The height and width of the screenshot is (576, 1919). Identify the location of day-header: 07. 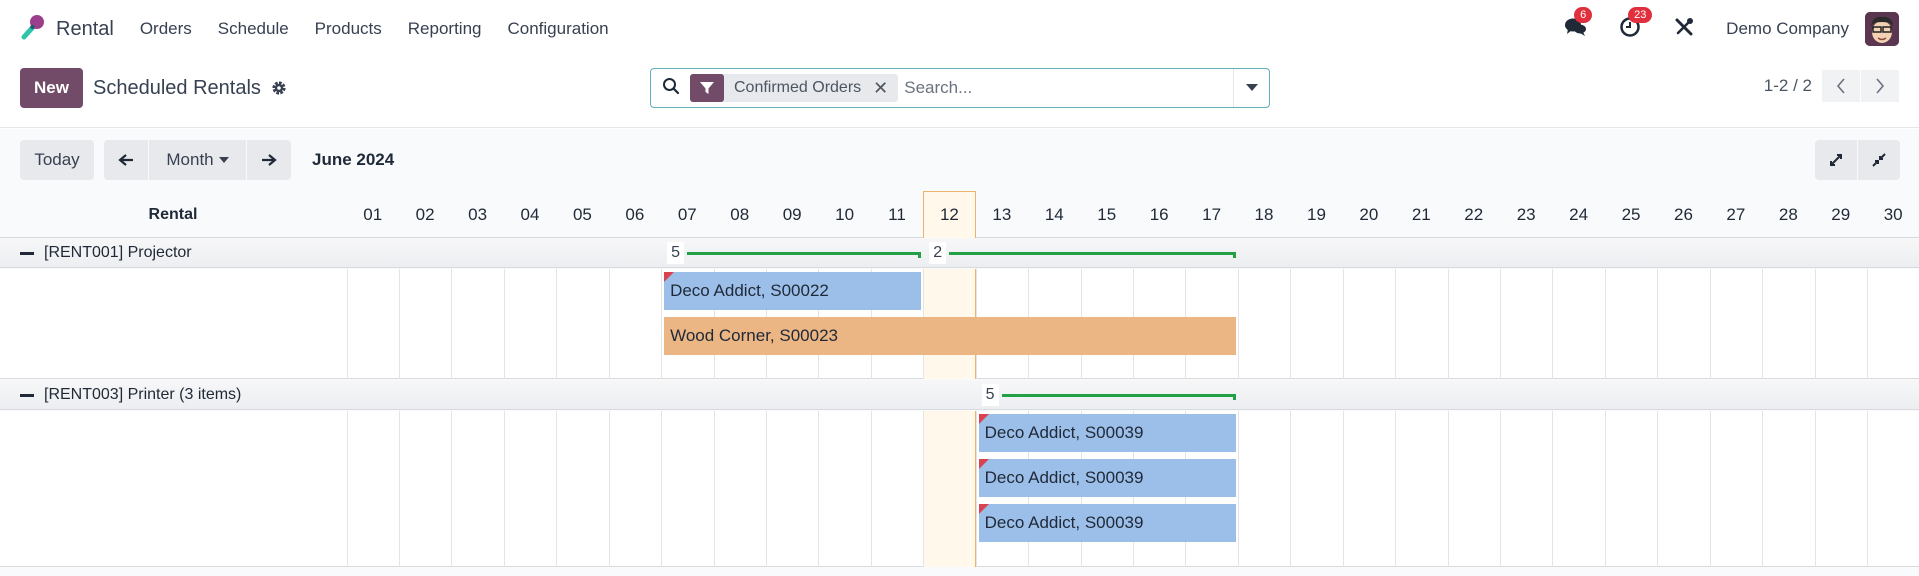
(687, 214).